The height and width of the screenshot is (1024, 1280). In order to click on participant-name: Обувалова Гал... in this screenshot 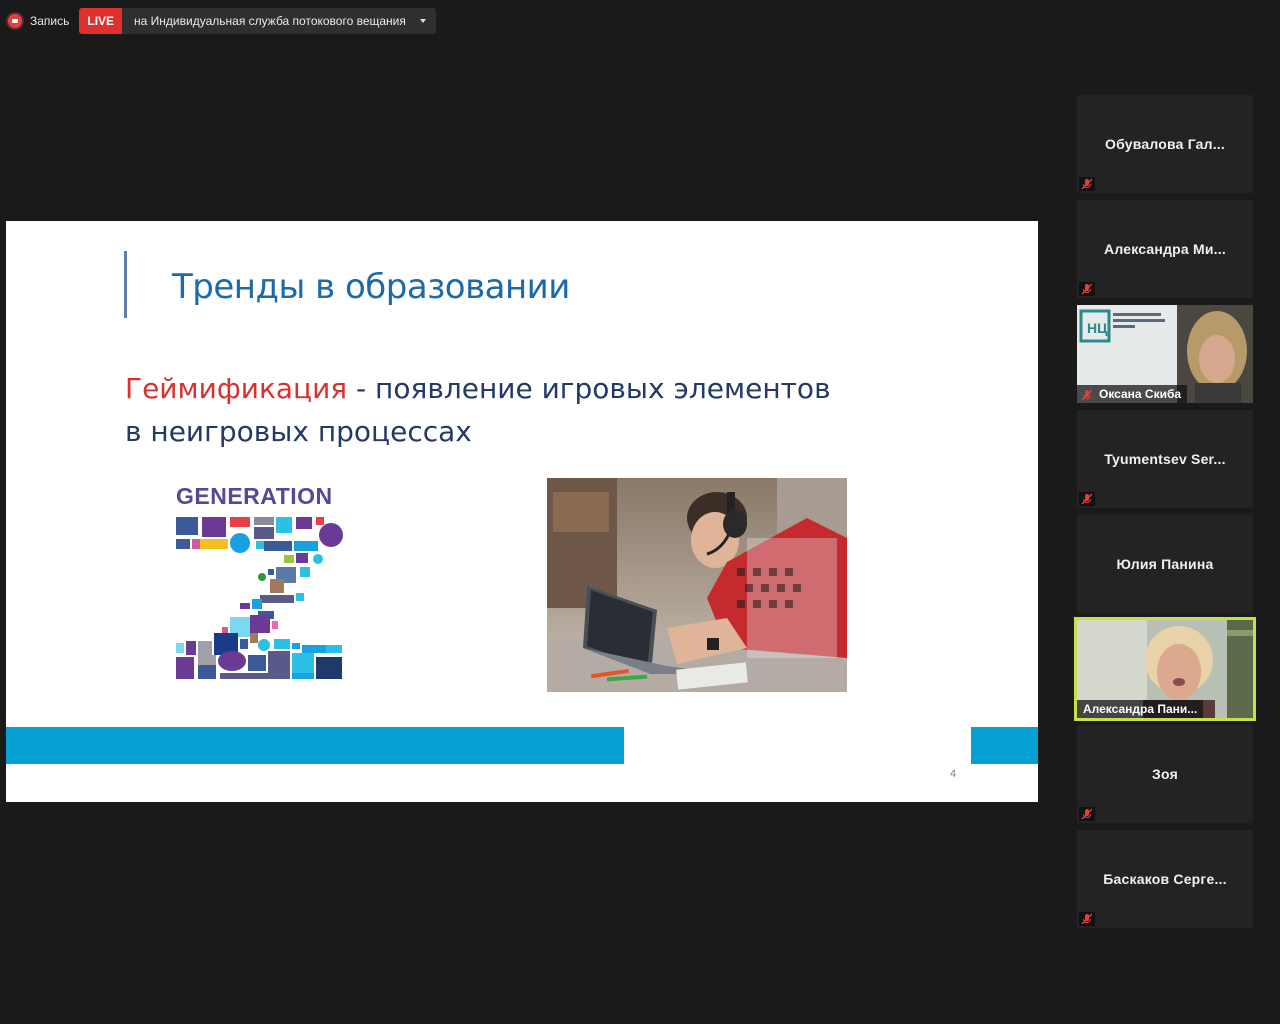, I will do `click(1164, 144)`.